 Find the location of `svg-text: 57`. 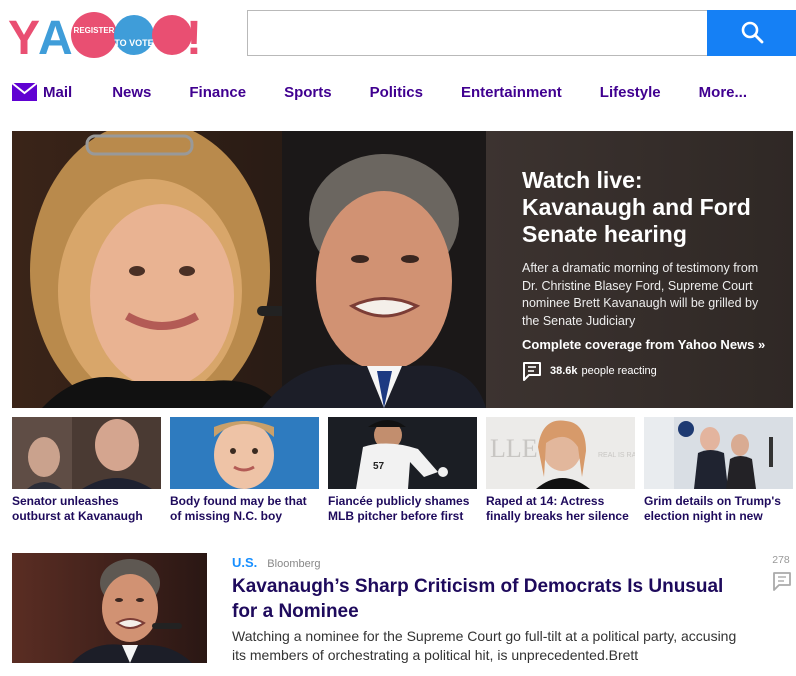

svg-text: 57 is located at coordinates (379, 466).